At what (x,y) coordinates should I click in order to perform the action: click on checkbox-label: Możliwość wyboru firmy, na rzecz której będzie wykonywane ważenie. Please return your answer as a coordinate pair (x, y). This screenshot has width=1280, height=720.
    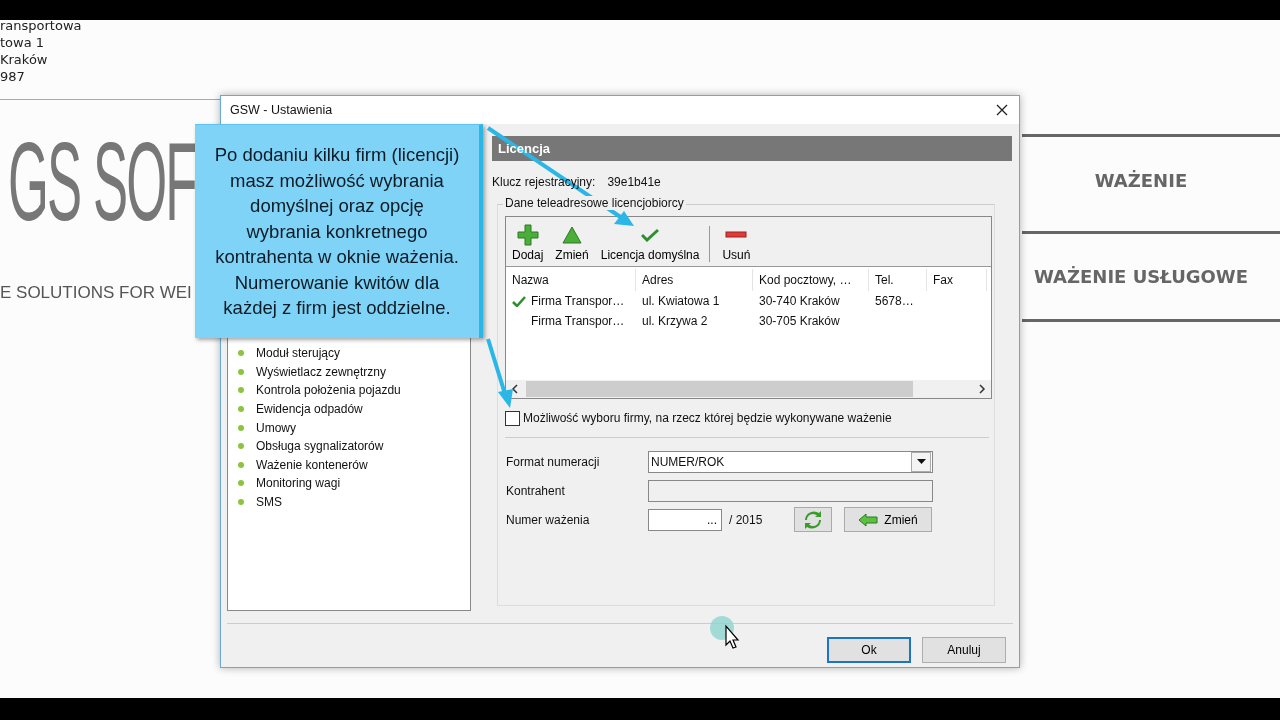
    Looking at the image, I should click on (707, 418).